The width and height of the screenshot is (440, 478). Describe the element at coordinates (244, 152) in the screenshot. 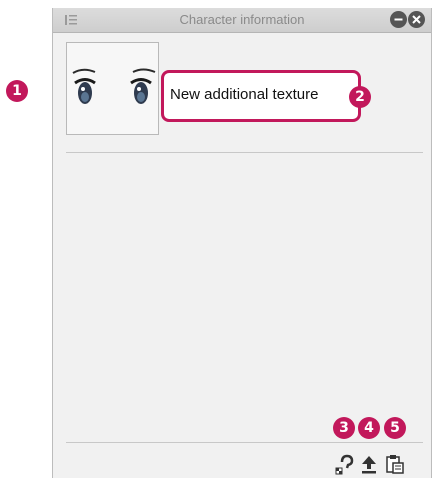

I see `top-divider` at that location.